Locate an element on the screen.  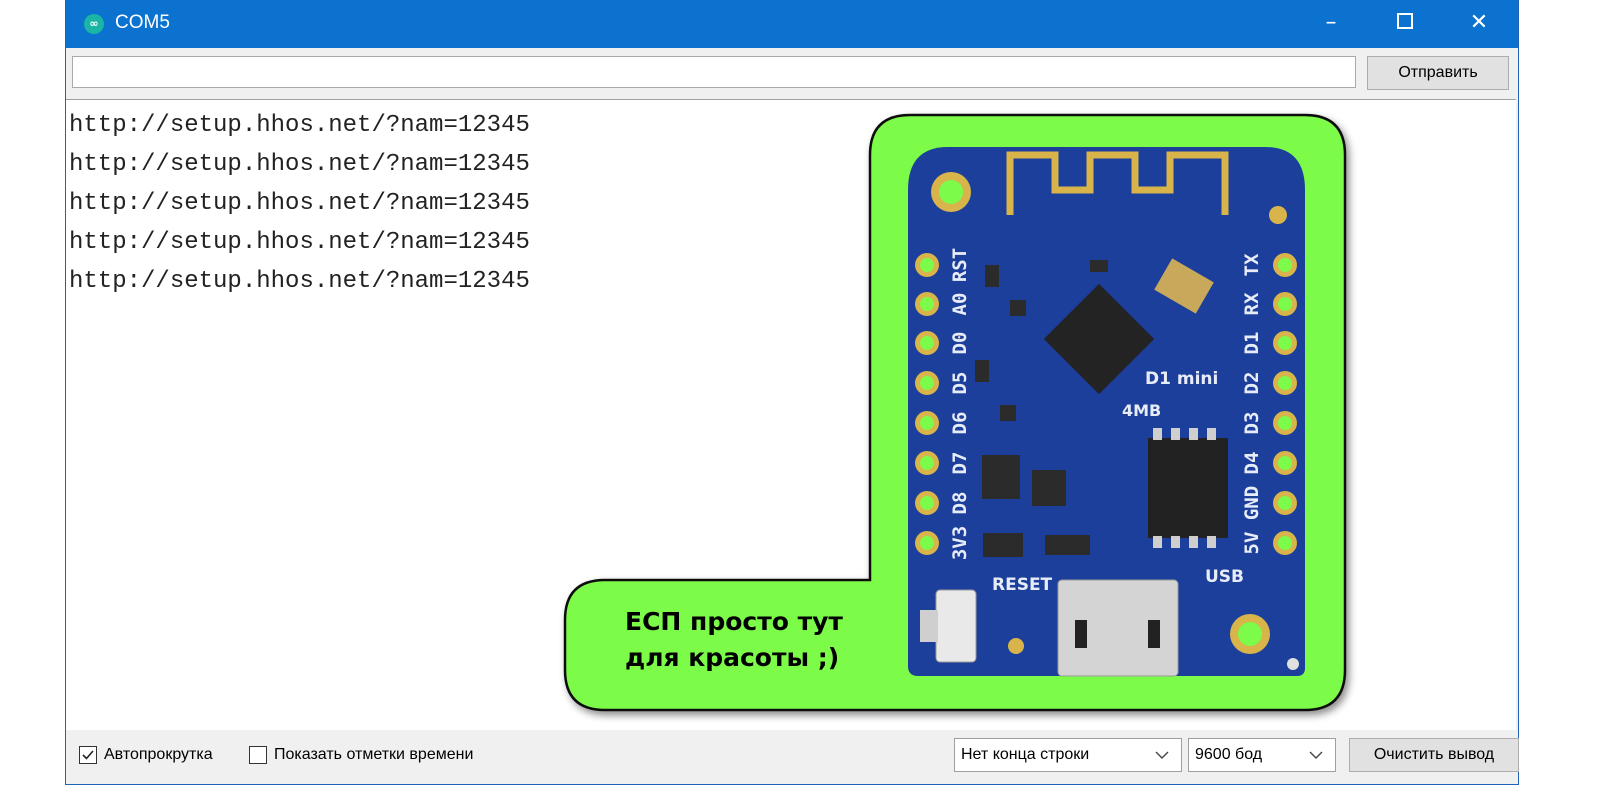
timestamps-label: Показать отметки времени is located at coordinates (374, 754).